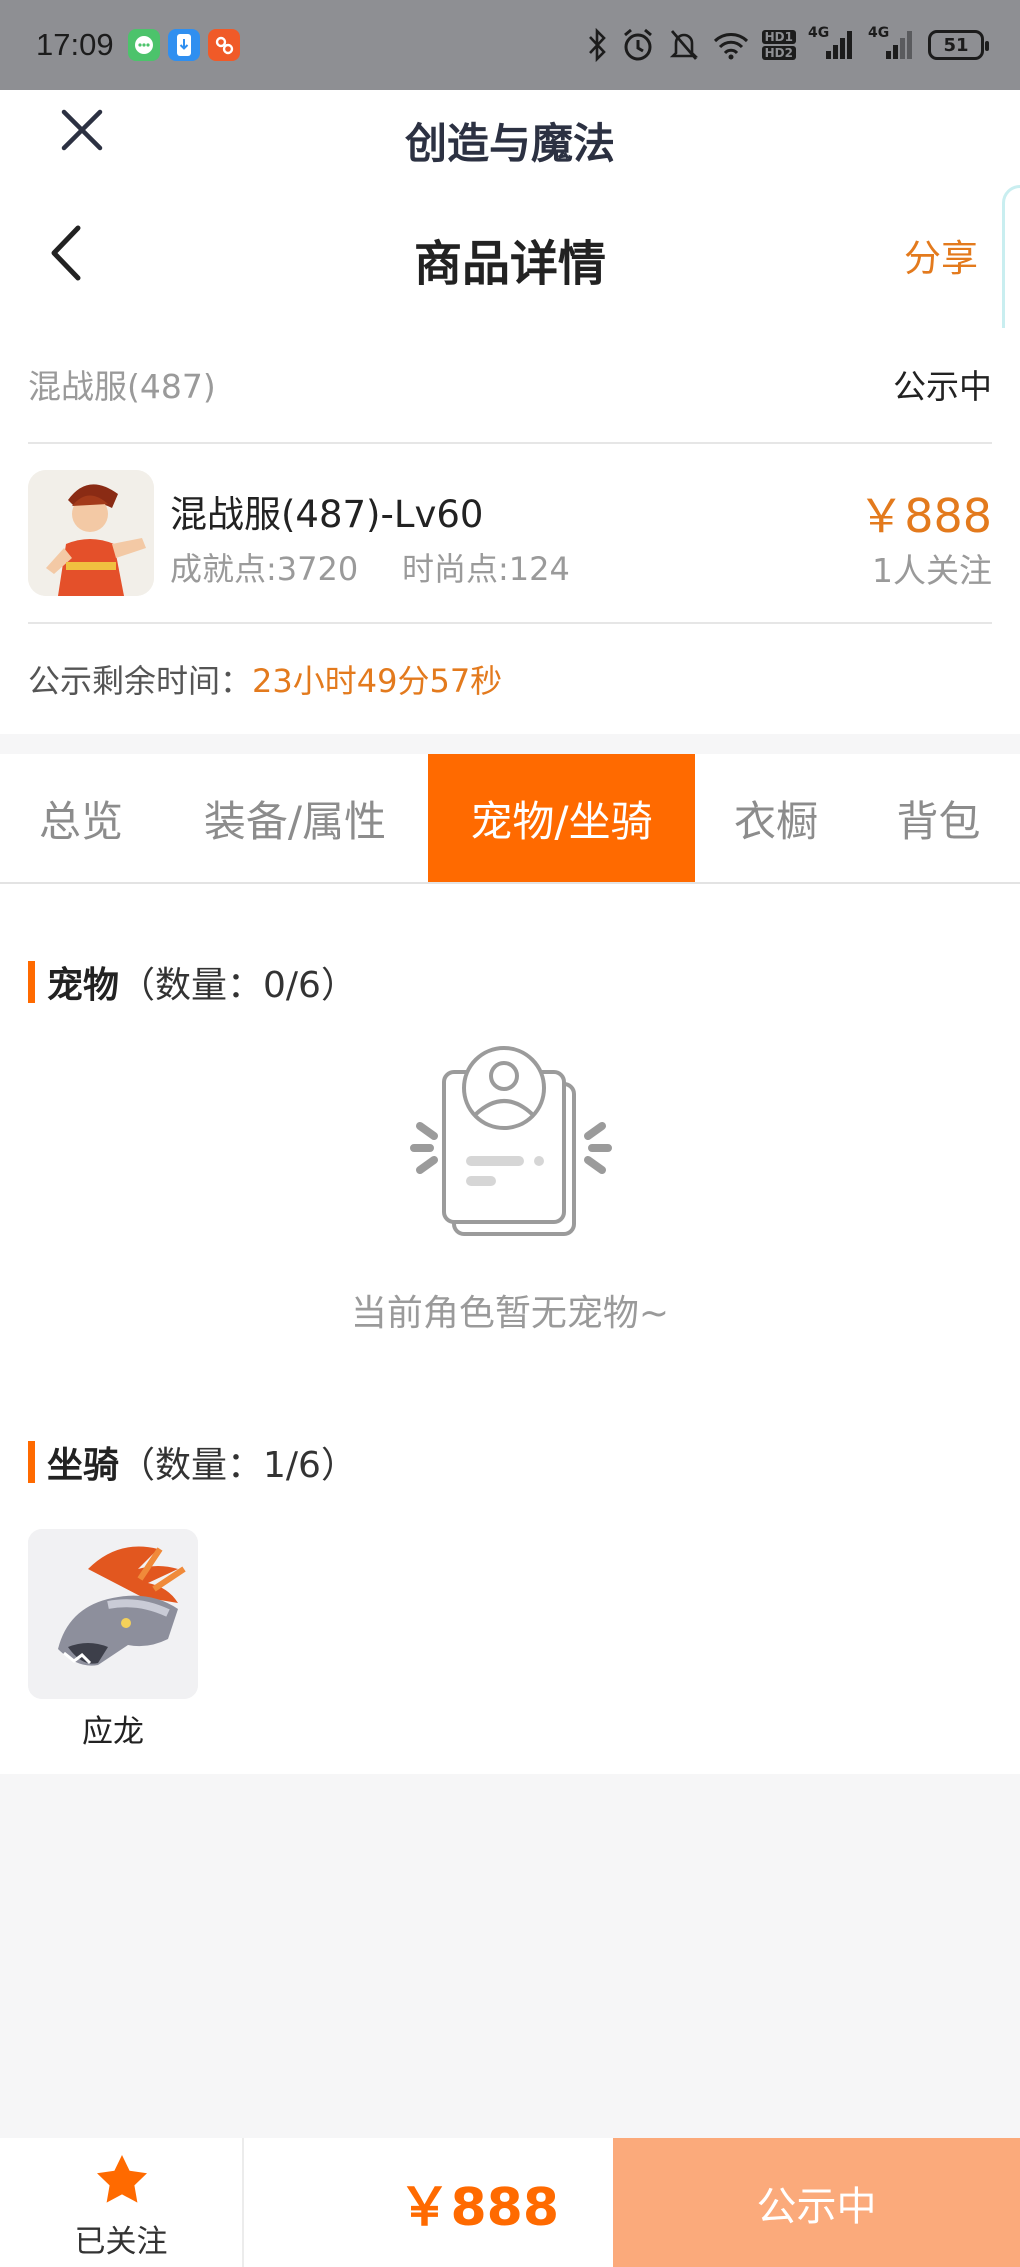 The width and height of the screenshot is (1020, 2267). Describe the element at coordinates (597, 45) in the screenshot. I see `bluetooth-icon` at that location.